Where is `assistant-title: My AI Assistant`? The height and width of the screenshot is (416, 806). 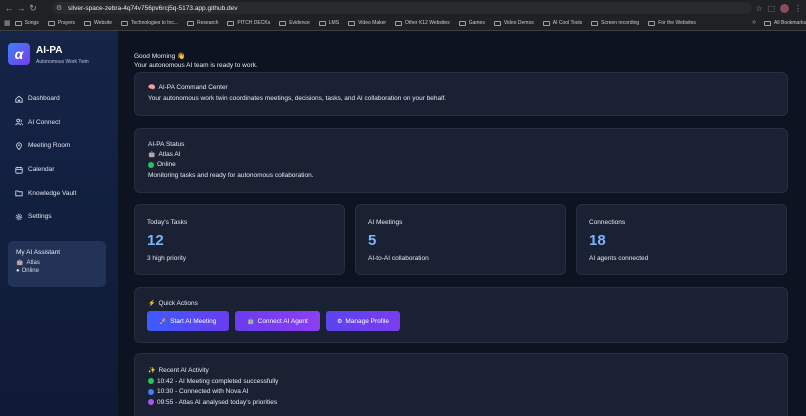
assistant-title: My AI Assistant is located at coordinates (38, 252).